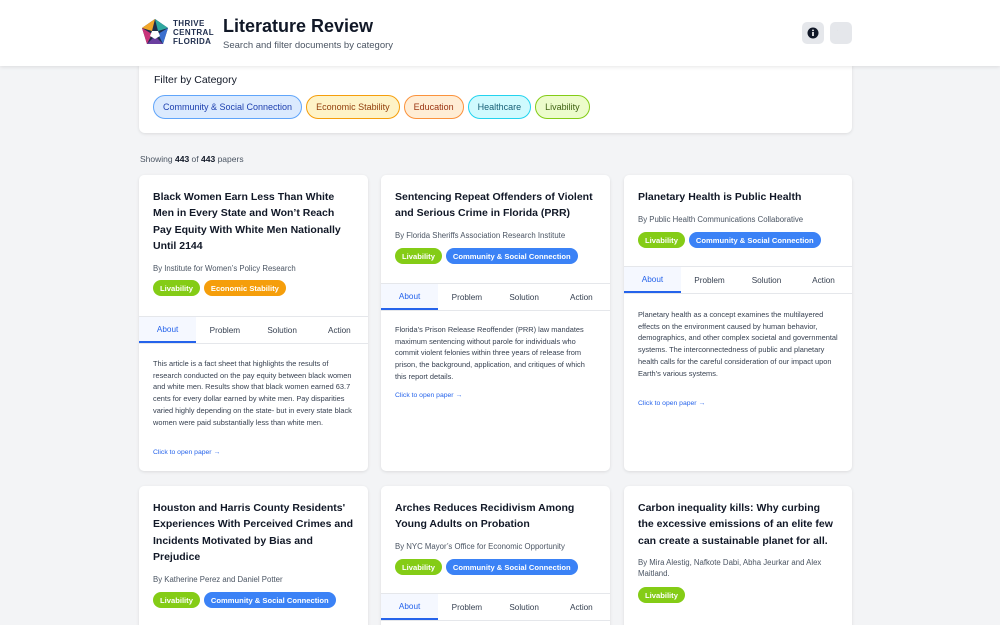 The image size is (1000, 625). Describe the element at coordinates (244, 288) in the screenshot. I see `tag-economic-stability: Economic Stability` at that location.